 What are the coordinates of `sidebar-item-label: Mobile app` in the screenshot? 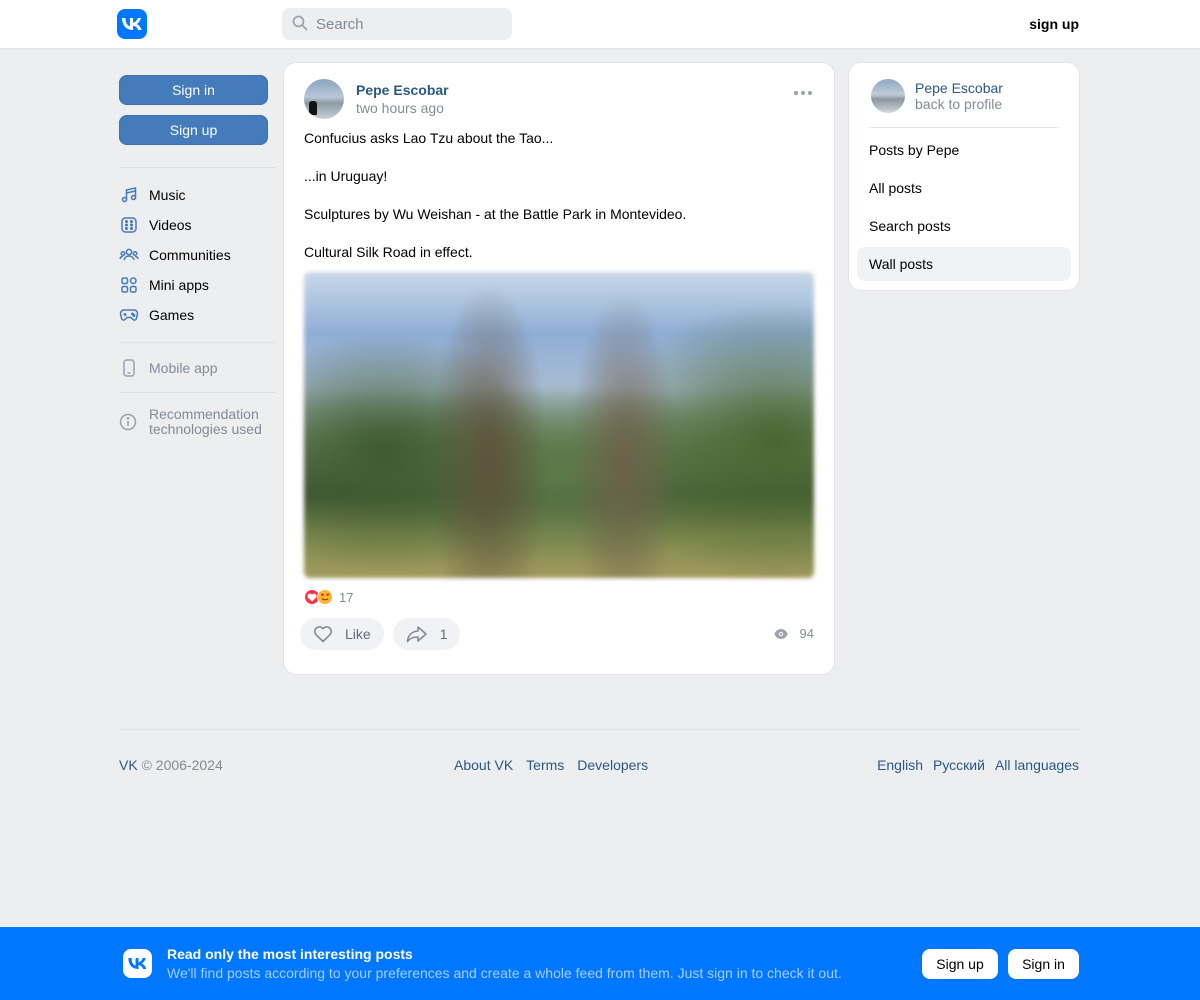 It's located at (183, 368).